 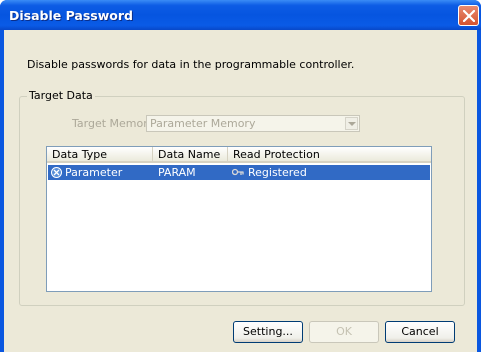 I want to click on target-memory-select: Parameter Memory, so click(x=253, y=123).